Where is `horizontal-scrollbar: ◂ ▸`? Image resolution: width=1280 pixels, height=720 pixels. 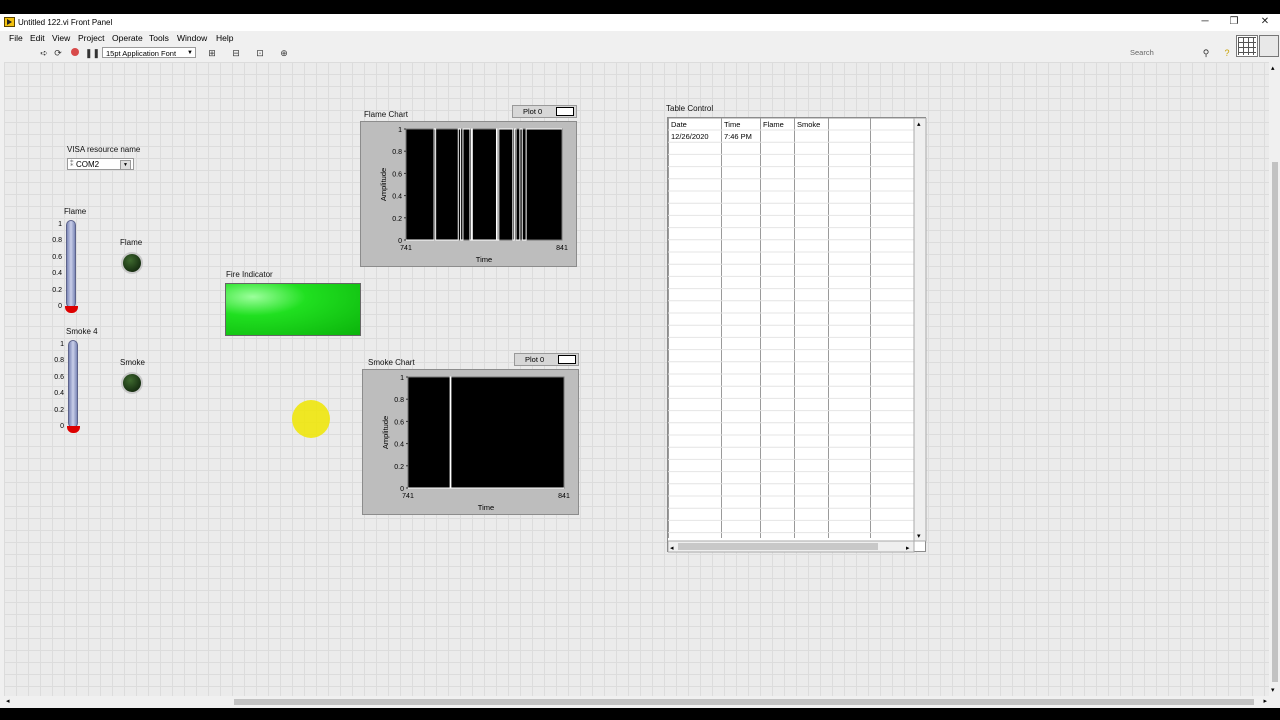
horizontal-scrollbar: ◂ ▸ is located at coordinates (636, 702).